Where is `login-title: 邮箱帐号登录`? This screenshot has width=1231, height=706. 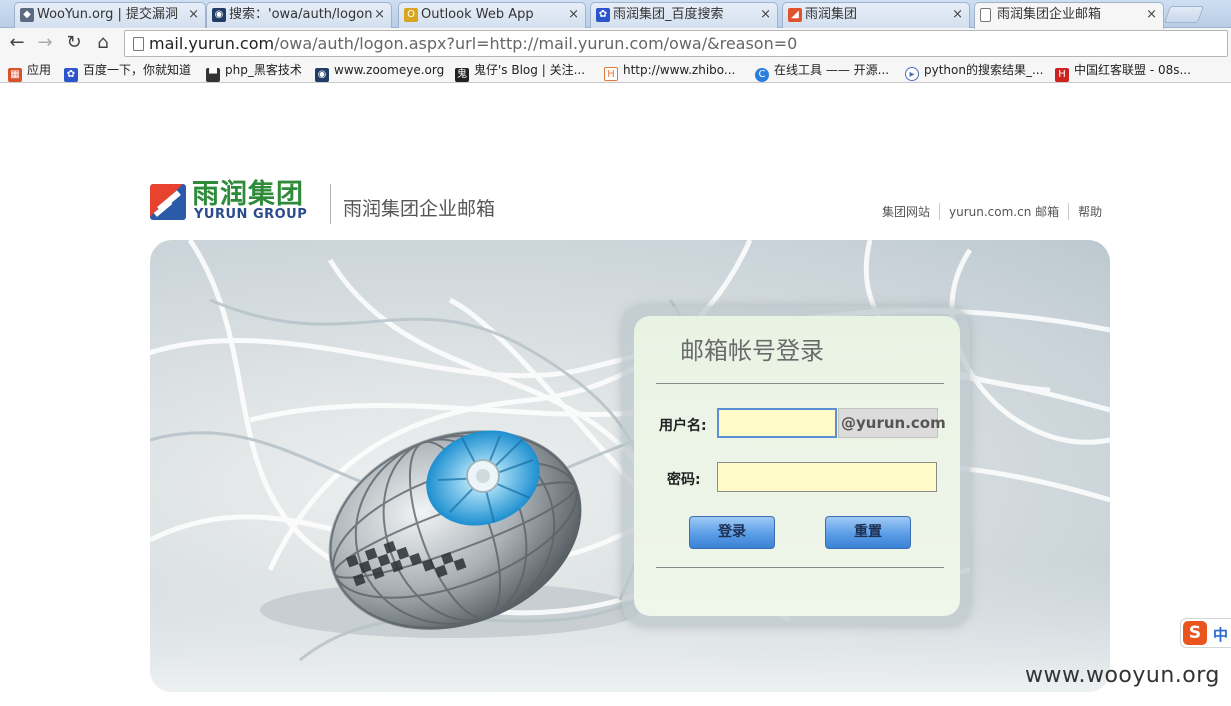 login-title: 邮箱帐号登录 is located at coordinates (752, 351).